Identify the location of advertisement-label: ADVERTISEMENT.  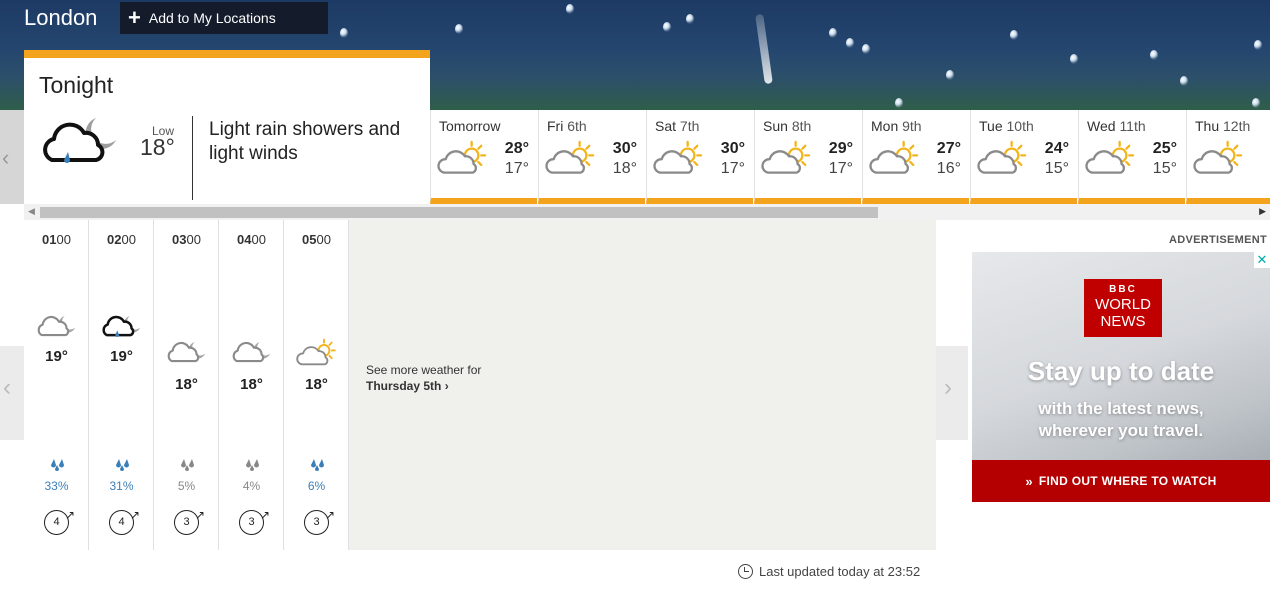
(1218, 240).